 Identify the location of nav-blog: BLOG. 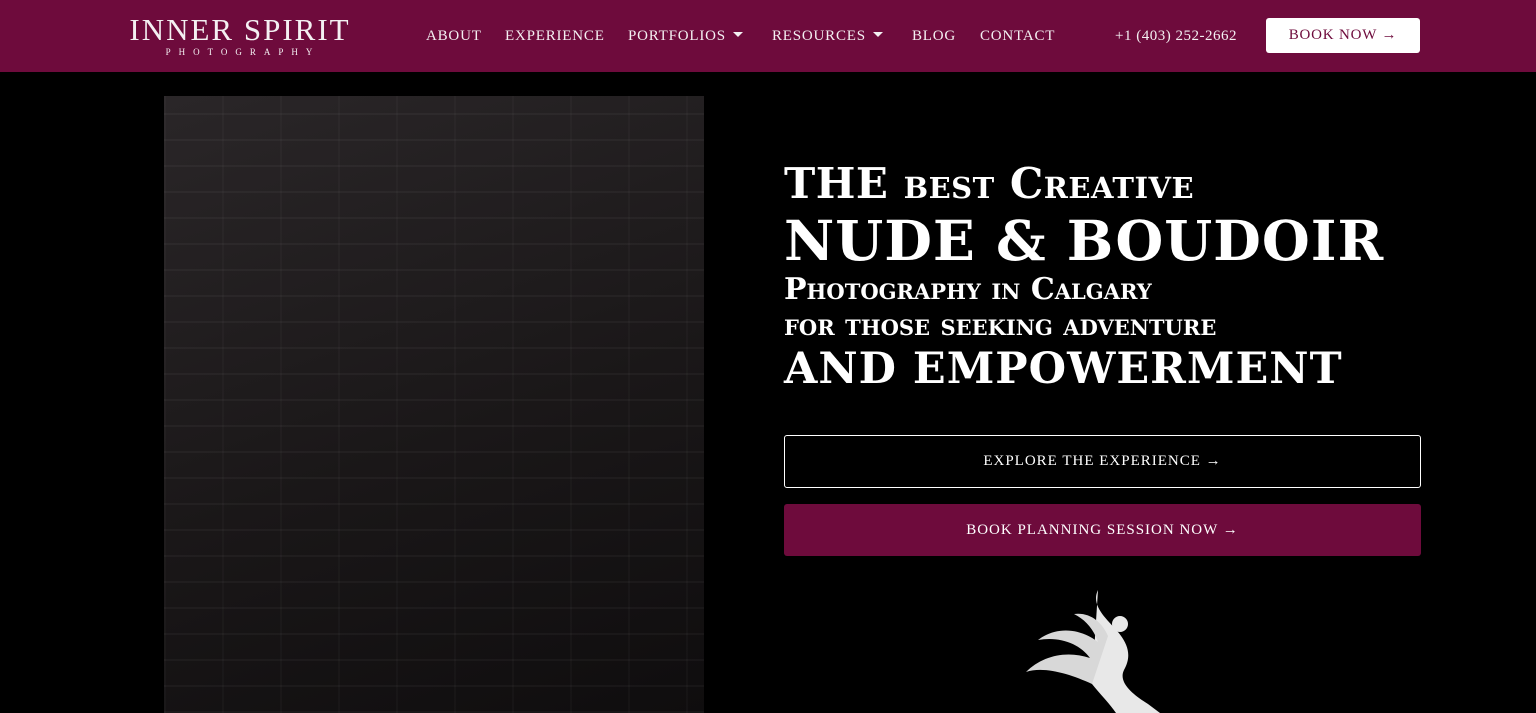
(934, 36).